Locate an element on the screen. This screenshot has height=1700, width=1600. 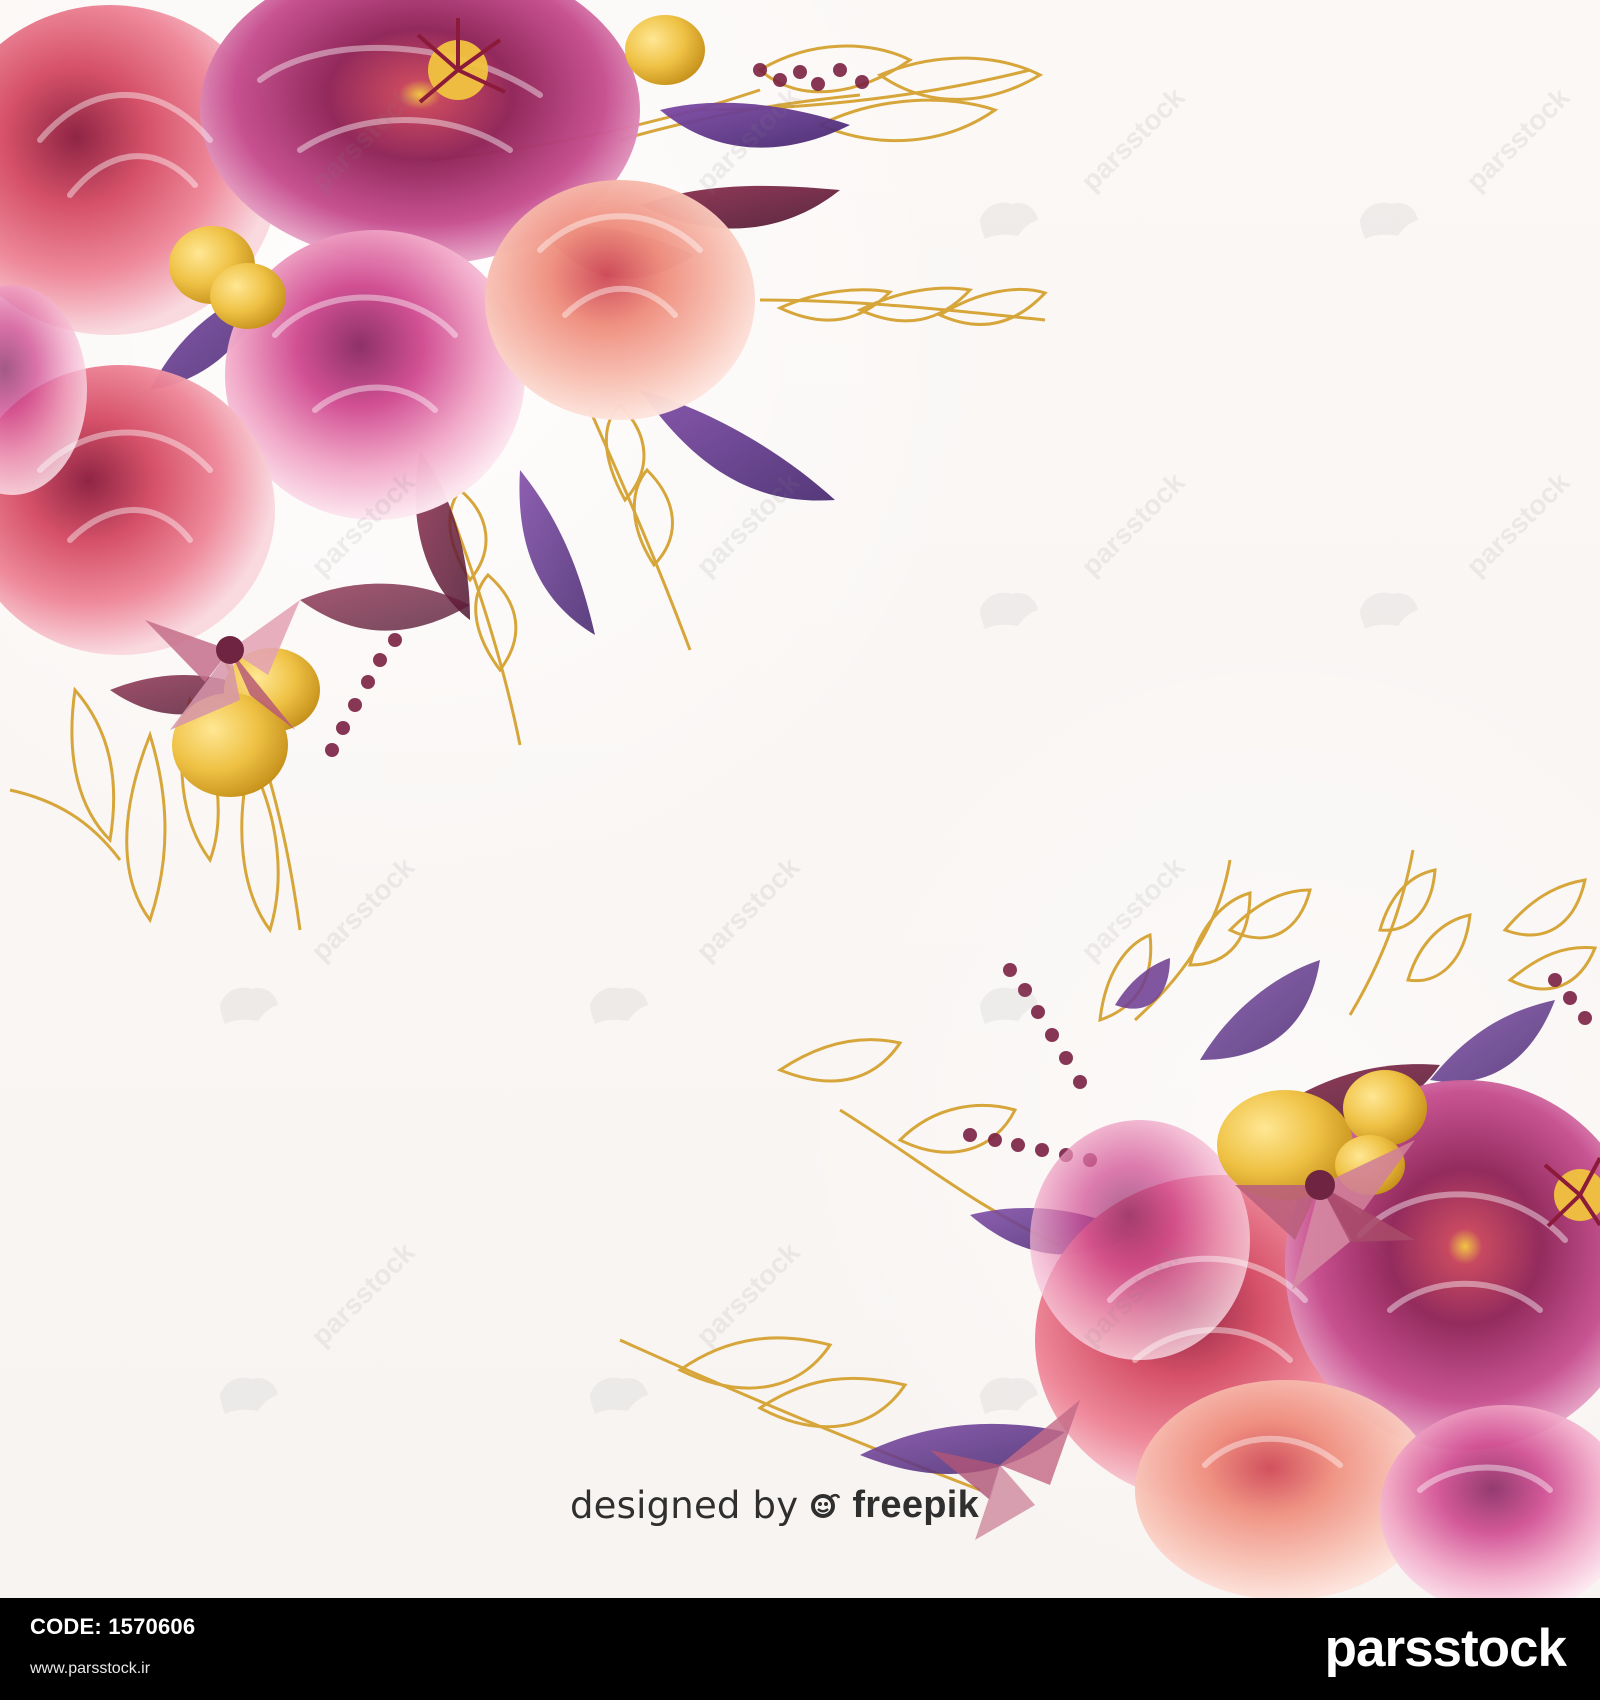
footer-code-value: 1570606 is located at coordinates (152, 1626).